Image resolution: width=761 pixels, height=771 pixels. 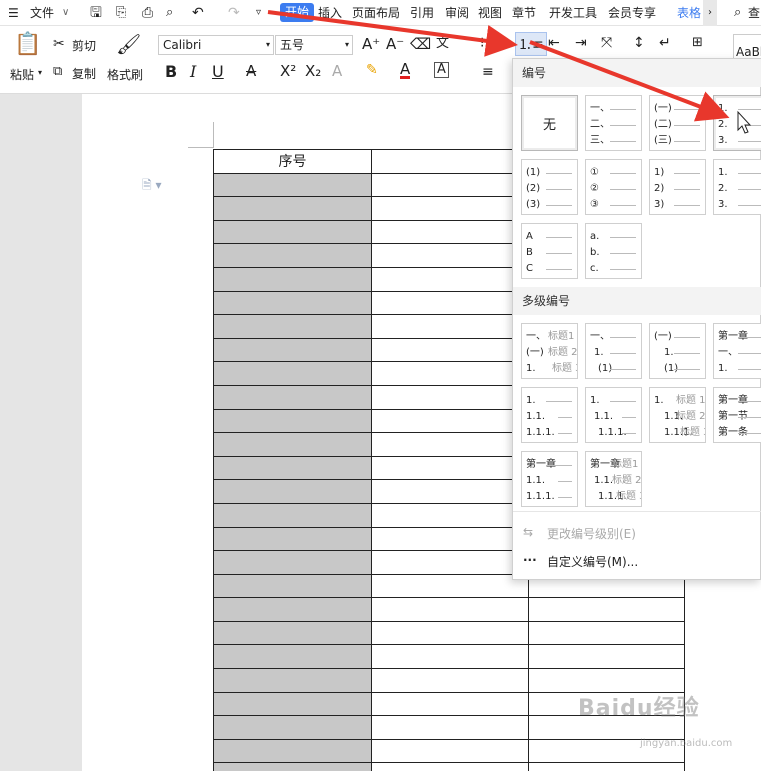 What do you see at coordinates (442, 41) in the screenshot?
I see `phonetic-icon: 文` at bounding box center [442, 41].